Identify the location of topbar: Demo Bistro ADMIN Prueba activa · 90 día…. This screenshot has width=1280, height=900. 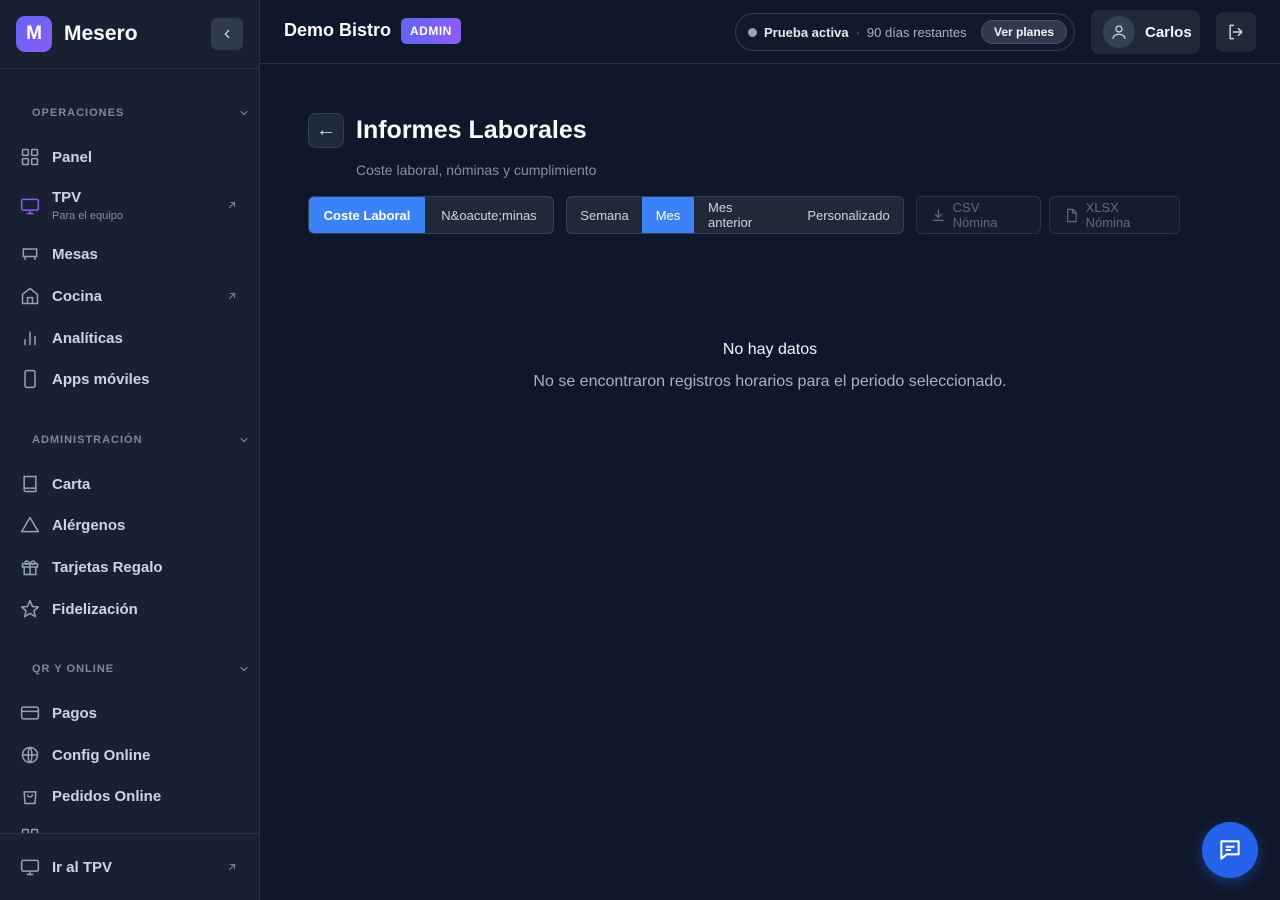
(770, 32).